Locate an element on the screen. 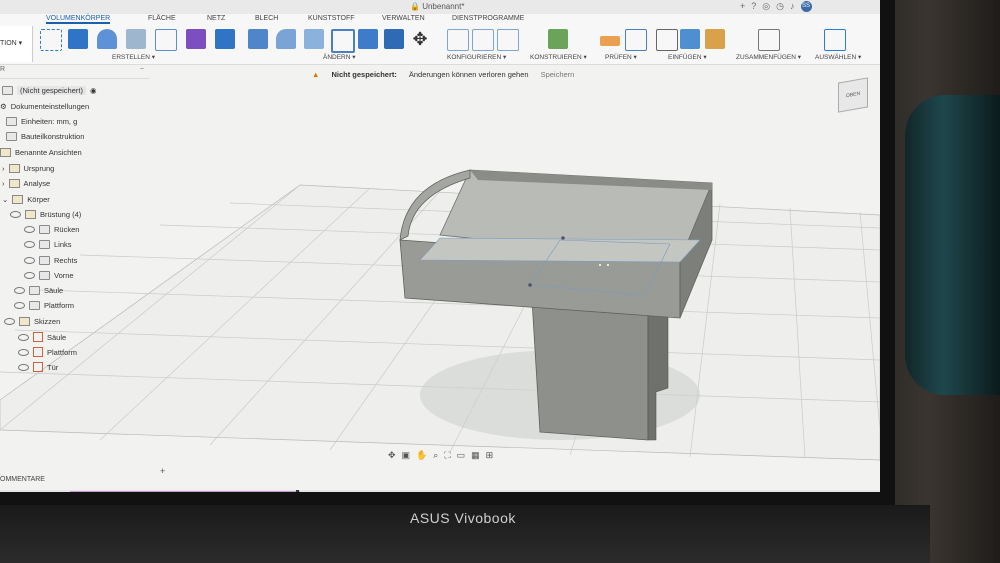  select-icon is located at coordinates (835, 40).